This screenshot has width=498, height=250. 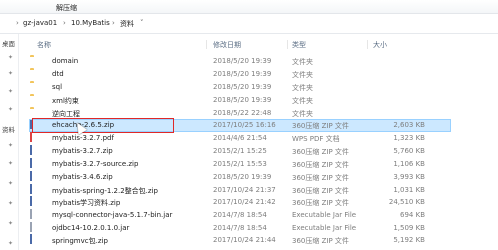 What do you see at coordinates (409, 177) in the screenshot?
I see `file-size: 3,993 KB` at bounding box center [409, 177].